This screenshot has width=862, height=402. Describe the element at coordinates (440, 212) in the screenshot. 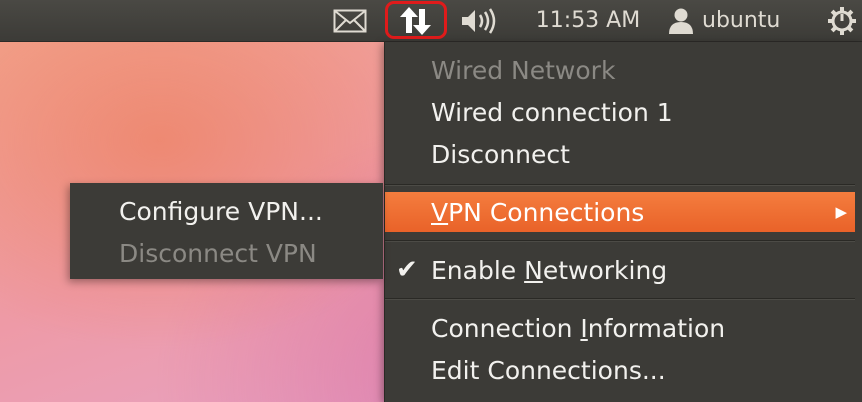

I see `mnemonic-v: V` at that location.